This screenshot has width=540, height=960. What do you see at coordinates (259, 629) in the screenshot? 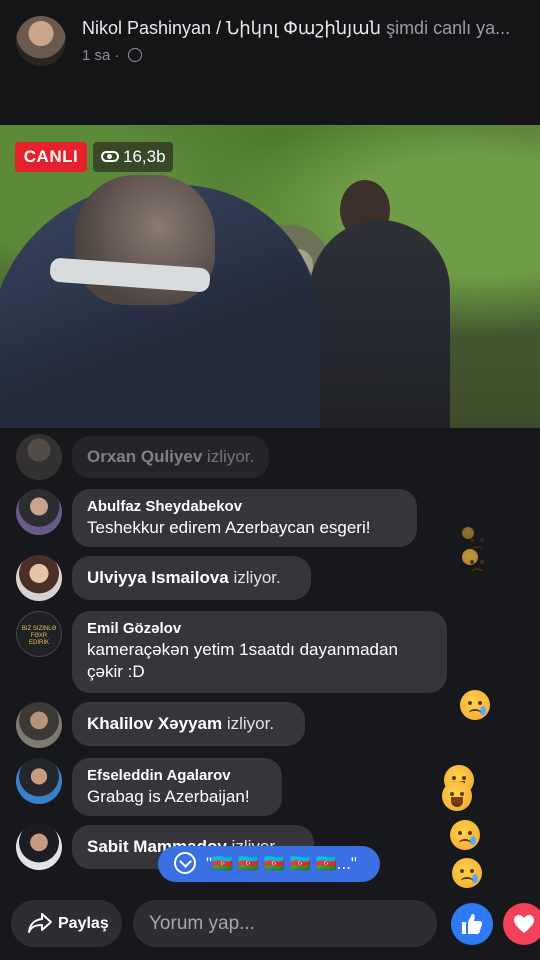
I see `commenter-name: Emil Gözəlov` at bounding box center [259, 629].